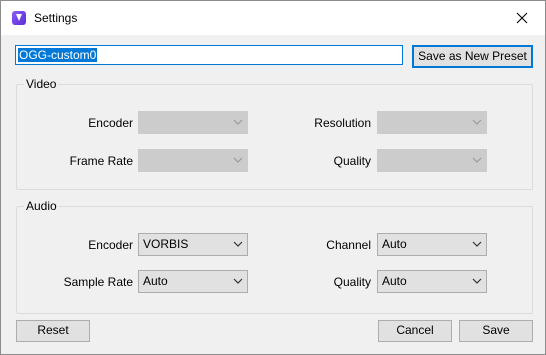 The width and height of the screenshot is (546, 355). What do you see at coordinates (415, 331) in the screenshot?
I see `cancel-button: Cancel` at bounding box center [415, 331].